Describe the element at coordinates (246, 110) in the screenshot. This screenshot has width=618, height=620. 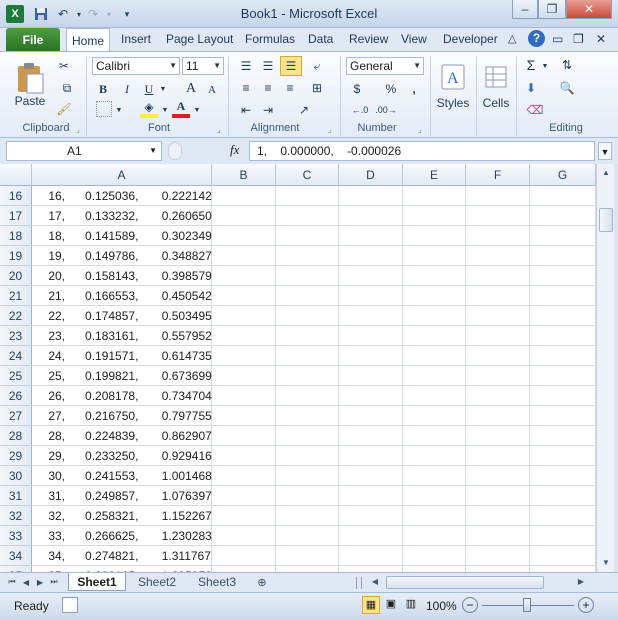
I see `decrease-indent-icon: ⇤` at that location.